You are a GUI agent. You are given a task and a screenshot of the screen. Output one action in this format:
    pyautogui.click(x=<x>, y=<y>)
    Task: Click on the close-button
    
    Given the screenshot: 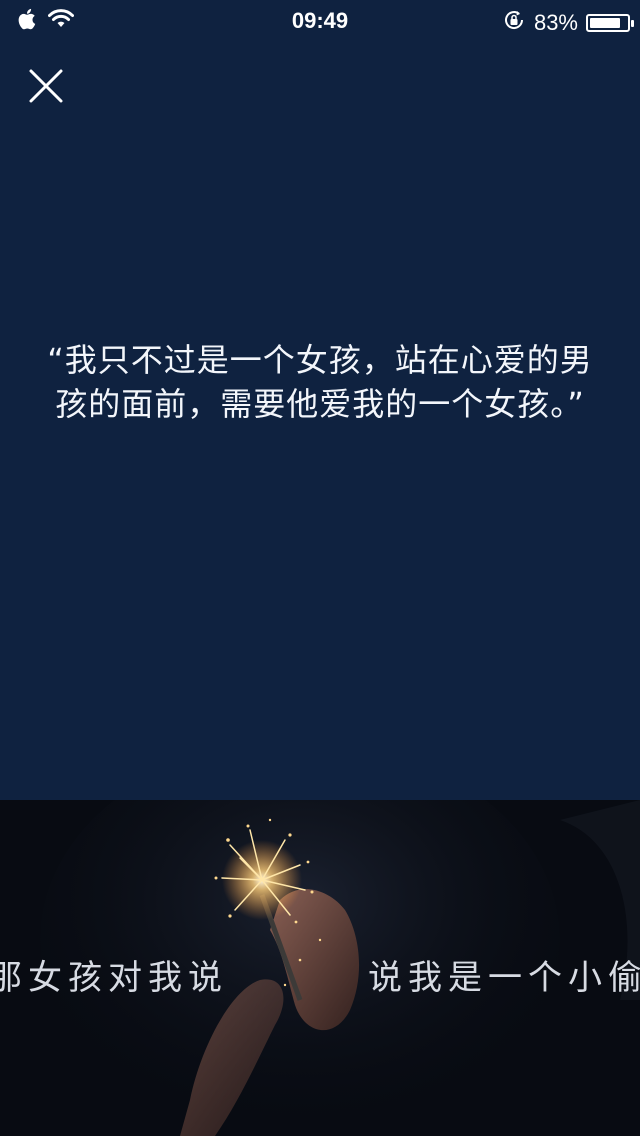 What is the action you would take?
    pyautogui.click(x=46, y=86)
    